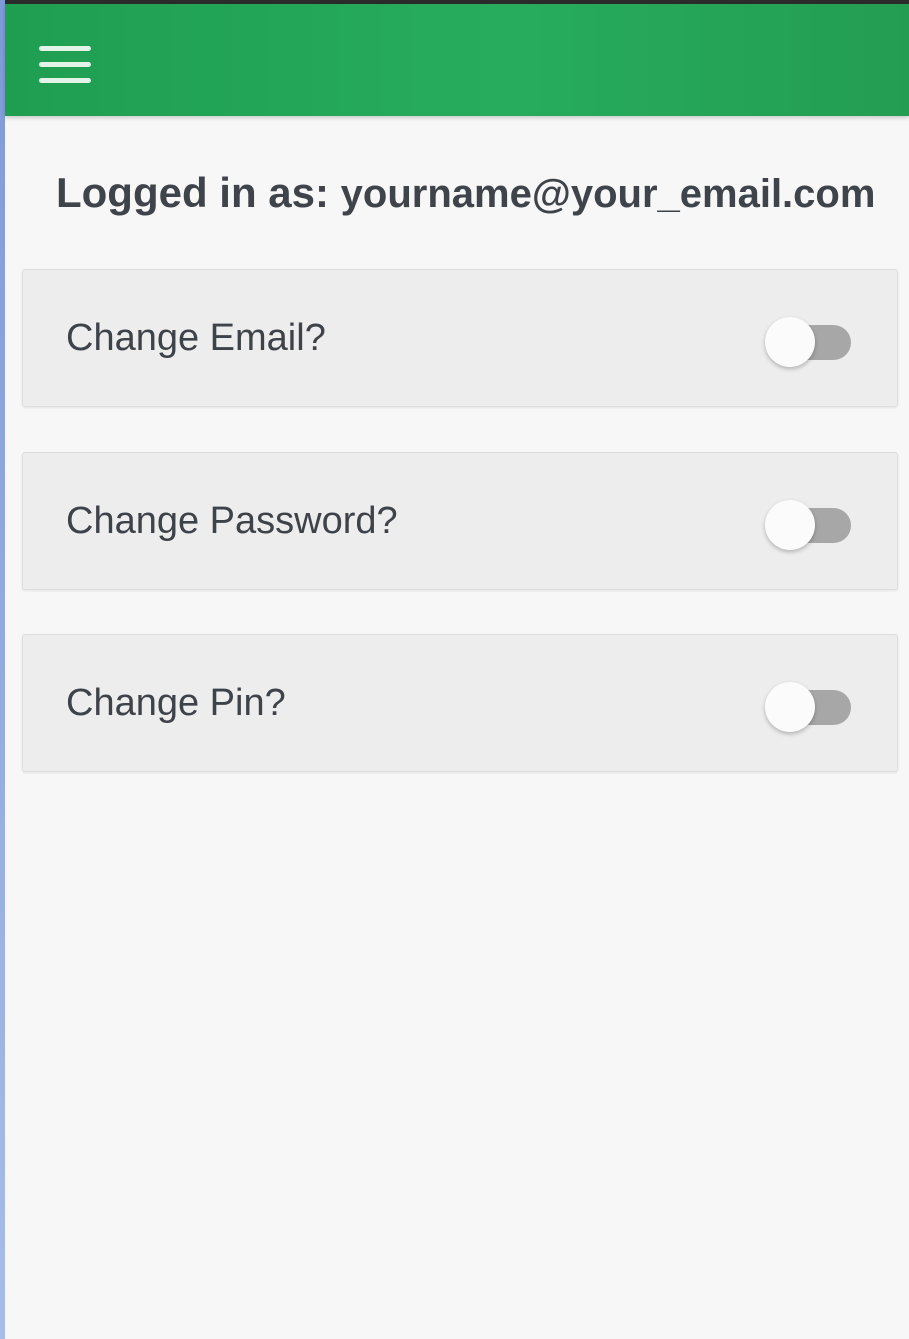  Describe the element at coordinates (232, 521) in the screenshot. I see `change-password-label: Change Password?` at that location.